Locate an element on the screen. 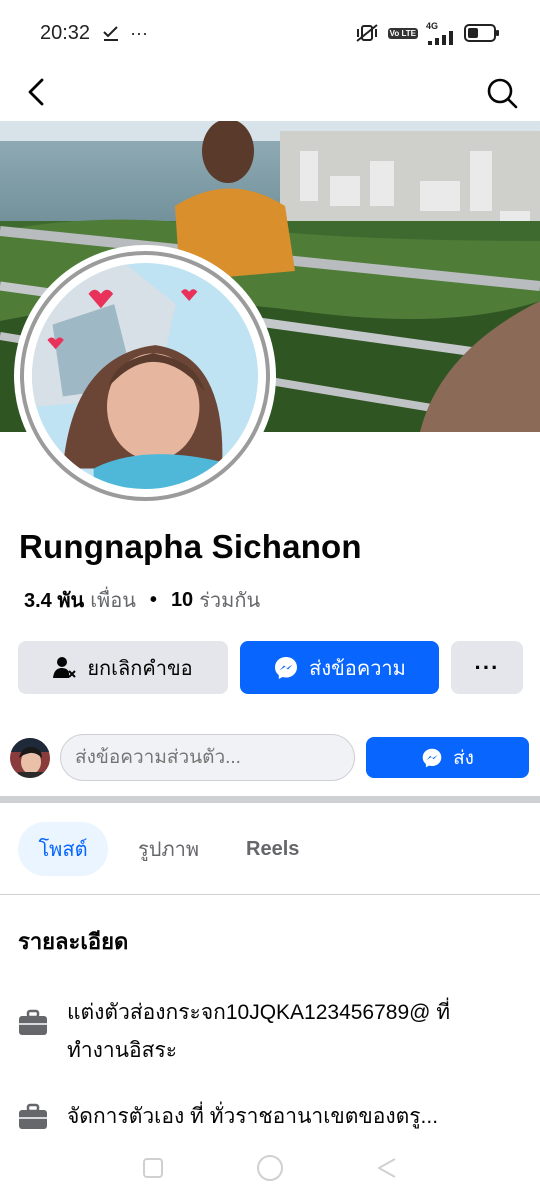  cancel-request-label: ยกเลิกคำขอ is located at coordinates (140, 668).